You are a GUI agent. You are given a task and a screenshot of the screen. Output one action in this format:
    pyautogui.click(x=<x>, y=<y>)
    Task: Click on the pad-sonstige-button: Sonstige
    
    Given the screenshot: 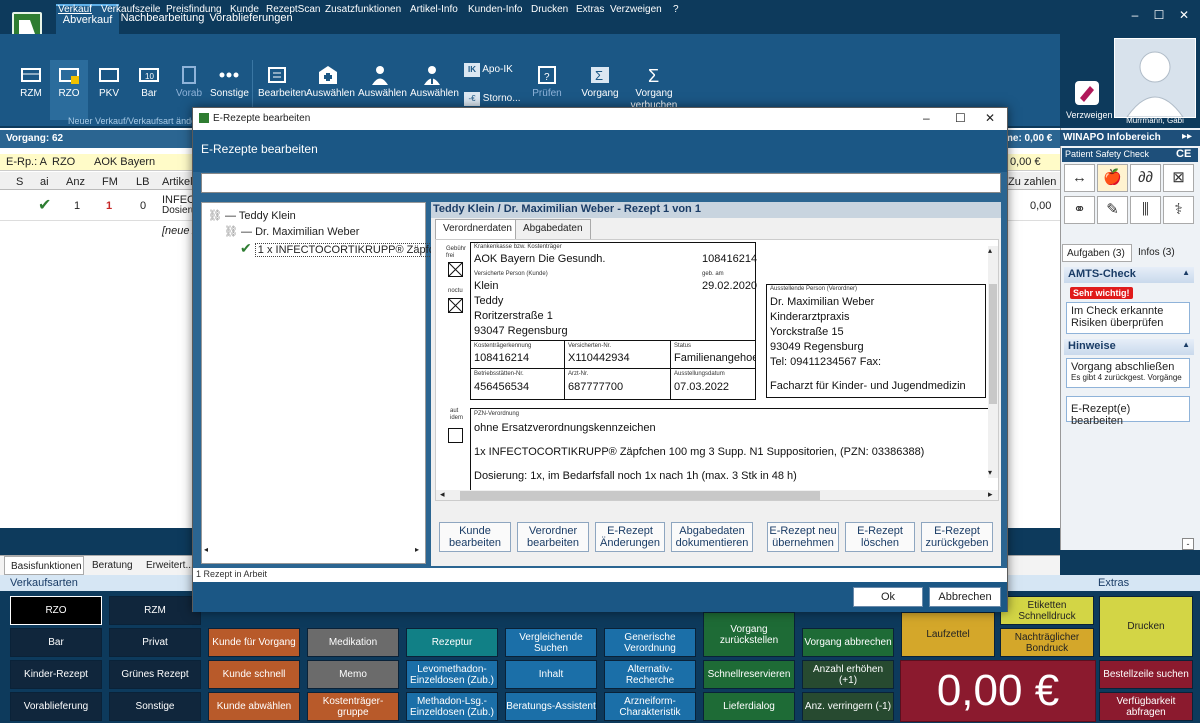 What is the action you would take?
    pyautogui.click(x=155, y=706)
    